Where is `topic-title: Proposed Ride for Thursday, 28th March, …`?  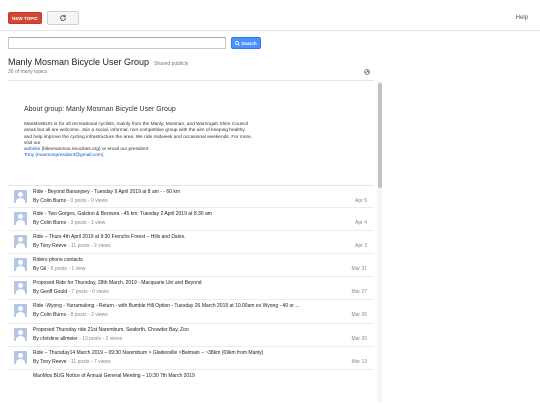 topic-title: Proposed Ride for Thursday, 28th March, … is located at coordinates (117, 283).